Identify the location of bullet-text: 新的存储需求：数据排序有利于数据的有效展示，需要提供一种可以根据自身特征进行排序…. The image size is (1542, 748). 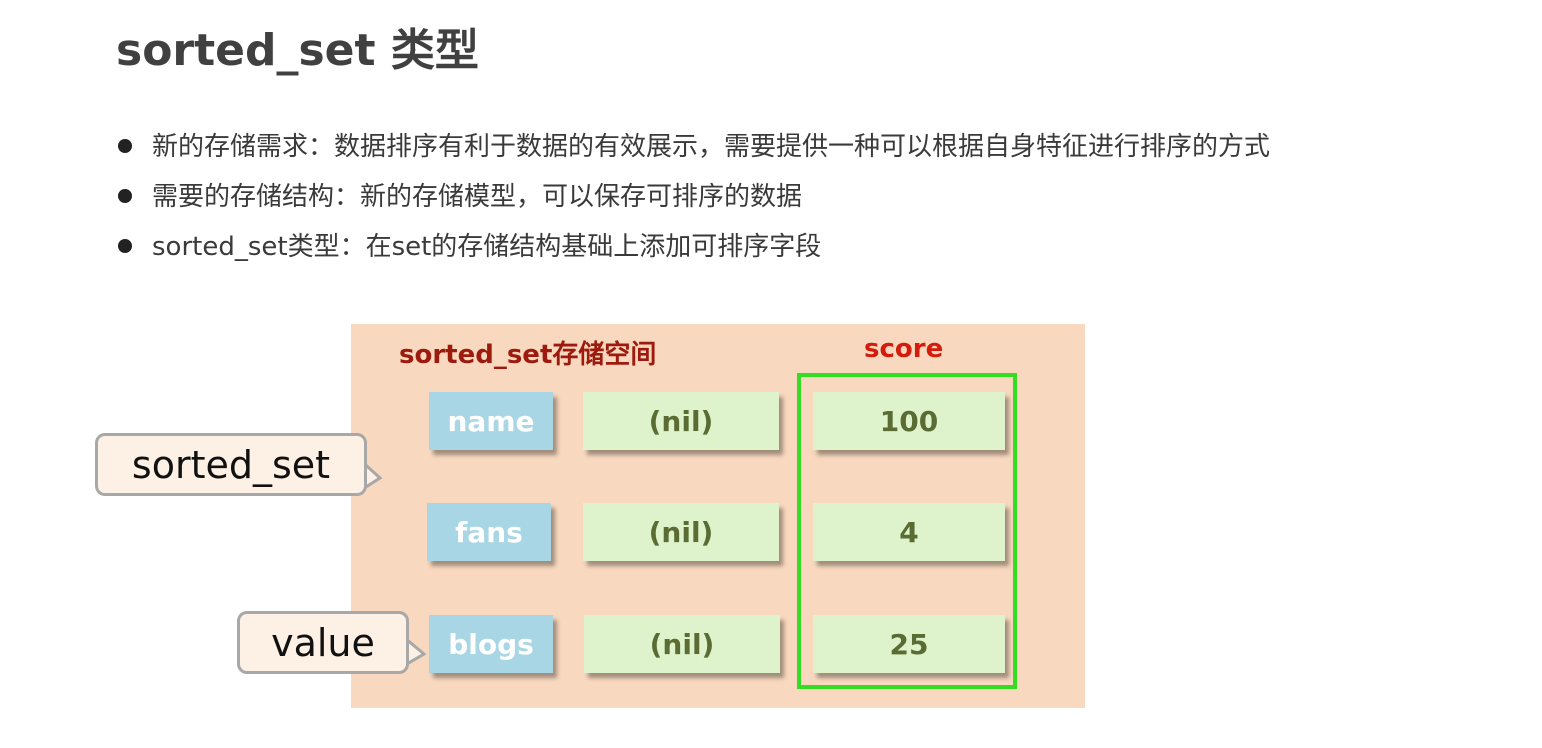
(711, 147).